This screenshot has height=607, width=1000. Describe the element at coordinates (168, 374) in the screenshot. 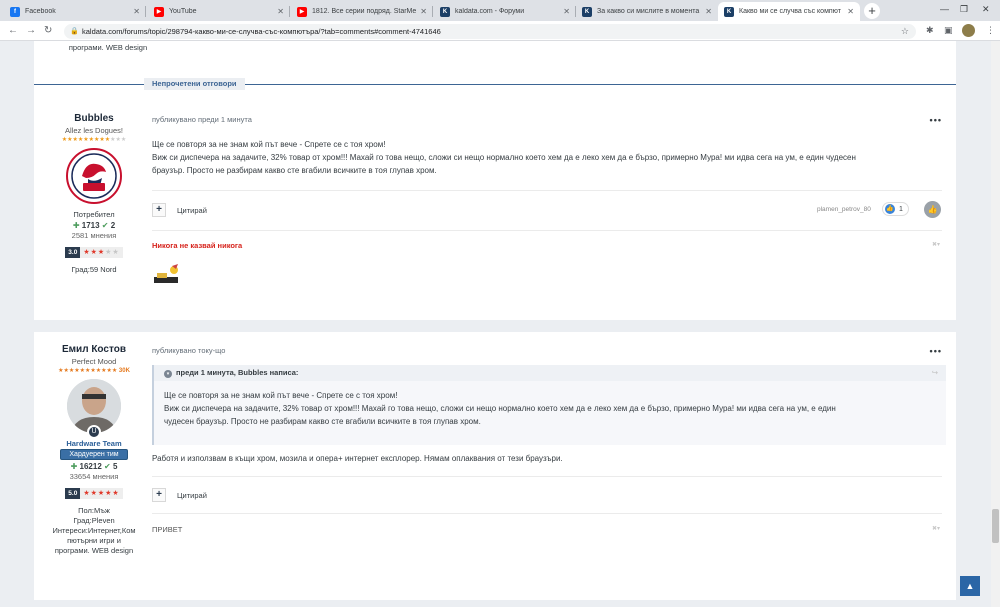

I see `quote-expand-icon: ▾` at that location.